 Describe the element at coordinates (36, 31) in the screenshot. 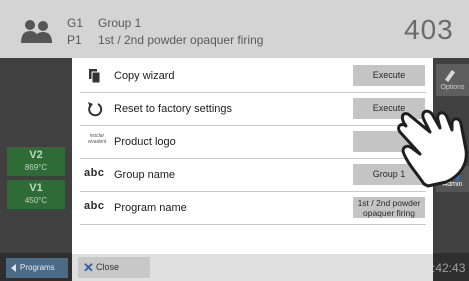

I see `users-icon` at that location.